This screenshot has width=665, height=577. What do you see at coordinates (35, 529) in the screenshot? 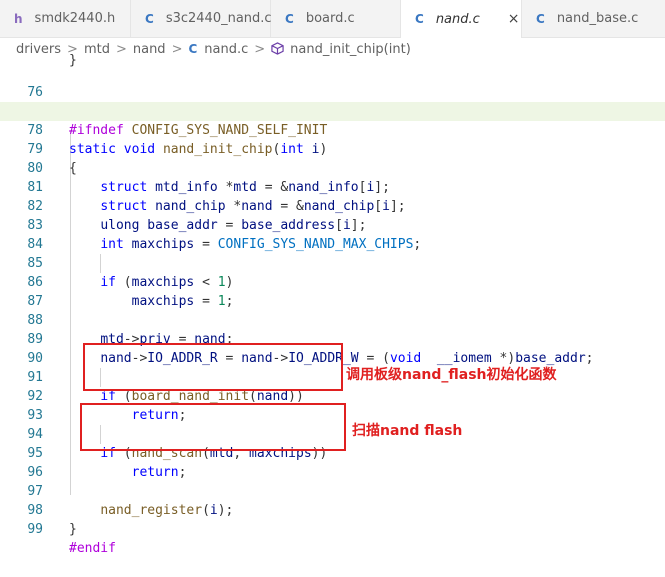
I see `line-number: 99` at bounding box center [35, 529].